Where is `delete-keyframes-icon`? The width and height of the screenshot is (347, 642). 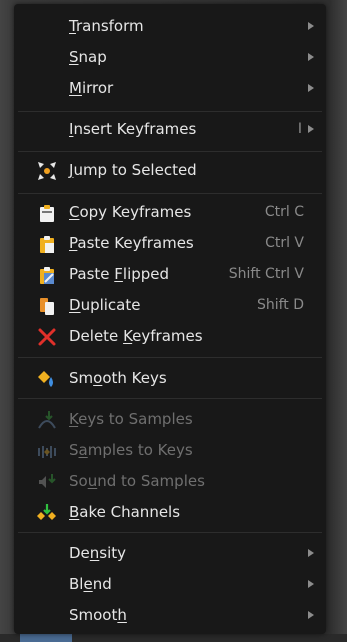
delete-keyframes-icon is located at coordinates (47, 337).